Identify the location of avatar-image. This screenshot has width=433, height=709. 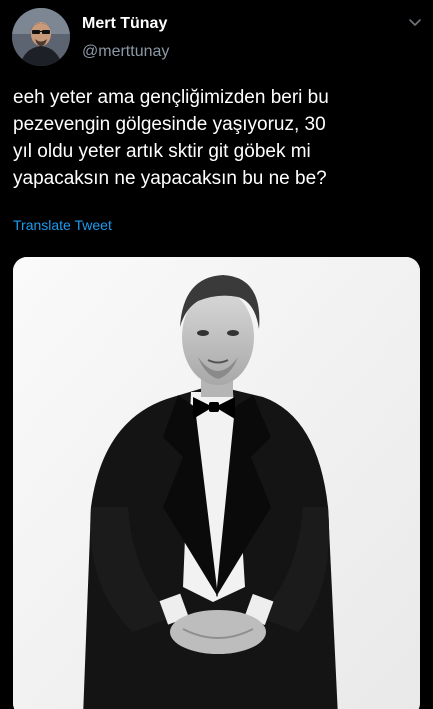
(41, 37).